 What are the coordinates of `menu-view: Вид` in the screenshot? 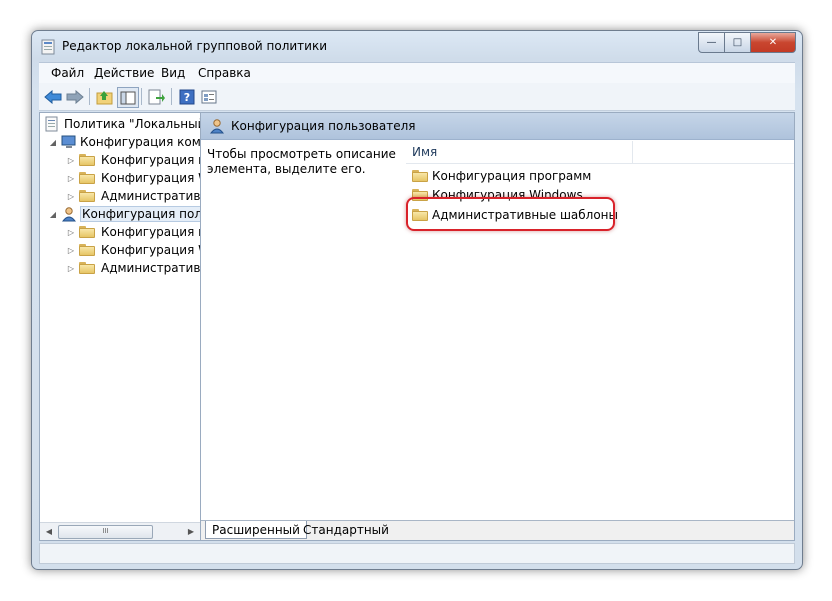 It's located at (173, 73).